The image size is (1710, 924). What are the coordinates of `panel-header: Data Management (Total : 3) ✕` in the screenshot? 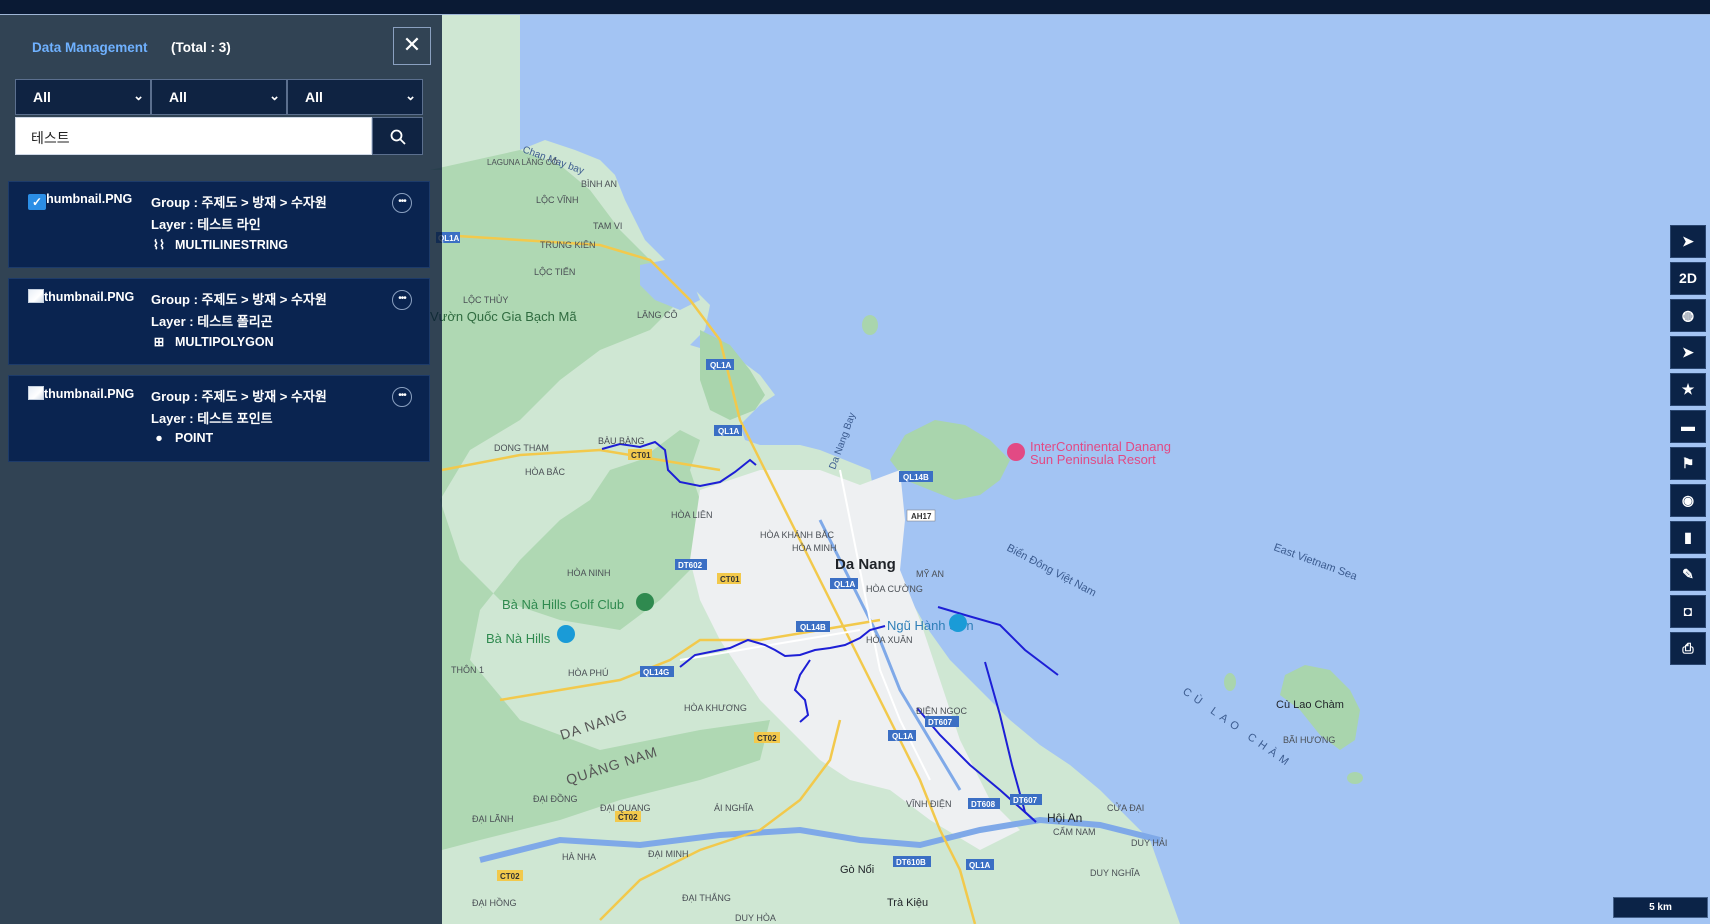 It's located at (221, 47).